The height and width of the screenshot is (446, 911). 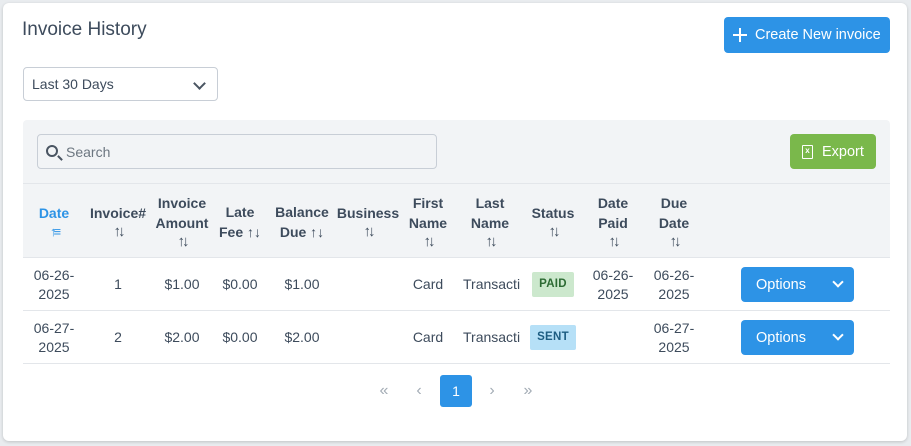 I want to click on status-badge: PAID, so click(x=553, y=284).